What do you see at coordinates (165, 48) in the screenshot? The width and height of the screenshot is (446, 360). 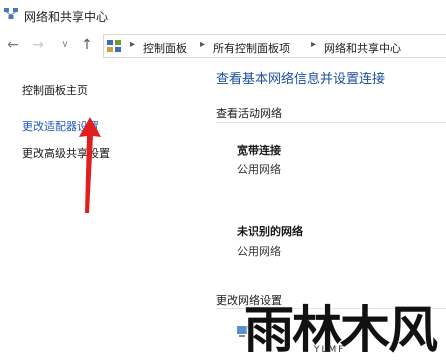 I see `breadcrumb-control-panel: 控制面板` at bounding box center [165, 48].